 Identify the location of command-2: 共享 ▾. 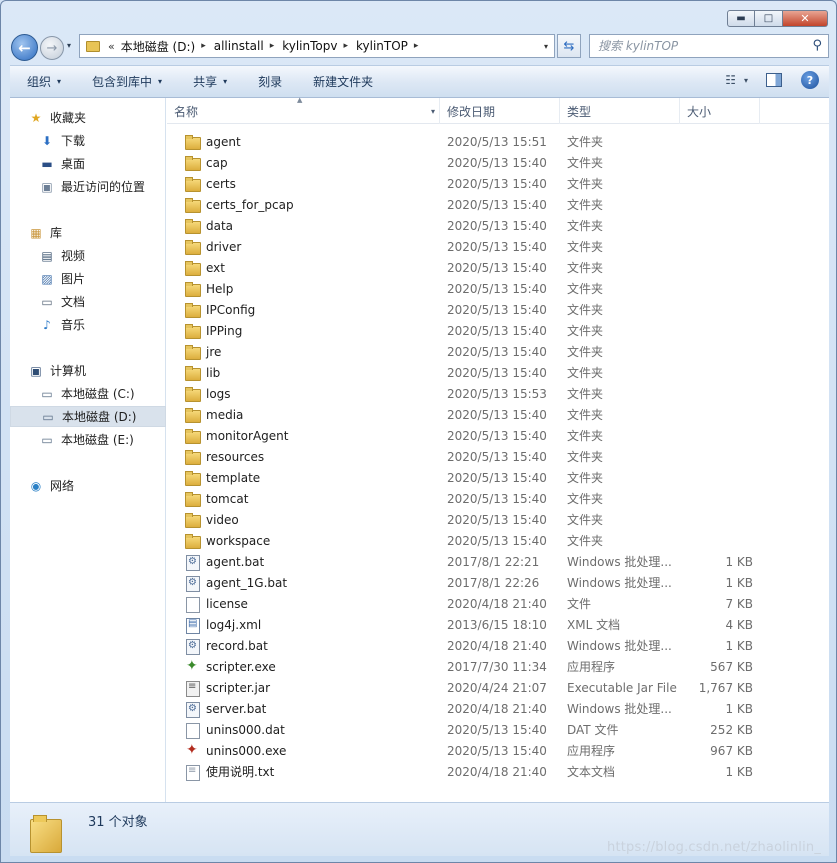
(208, 81).